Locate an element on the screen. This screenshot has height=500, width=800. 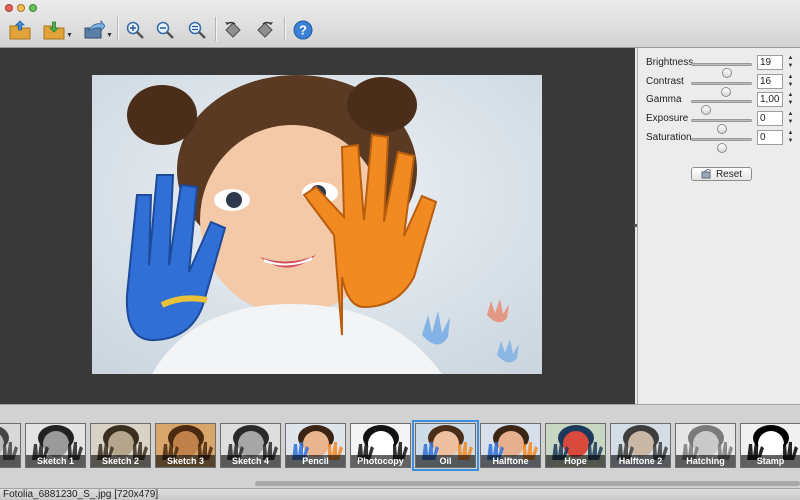
filter-label: Stamp is located at coordinates (770, 461).